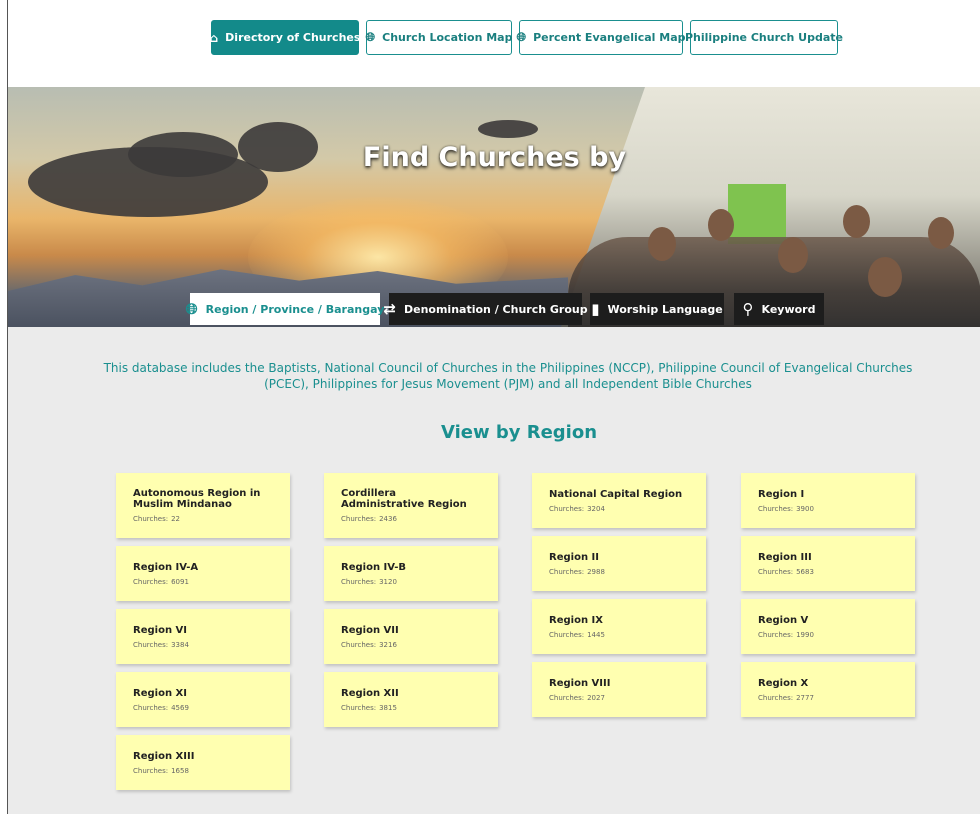 This screenshot has height=814, width=980. Describe the element at coordinates (609, 37) in the screenshot. I see `nav-percent-map-label: Percent Evangelical Map` at that location.